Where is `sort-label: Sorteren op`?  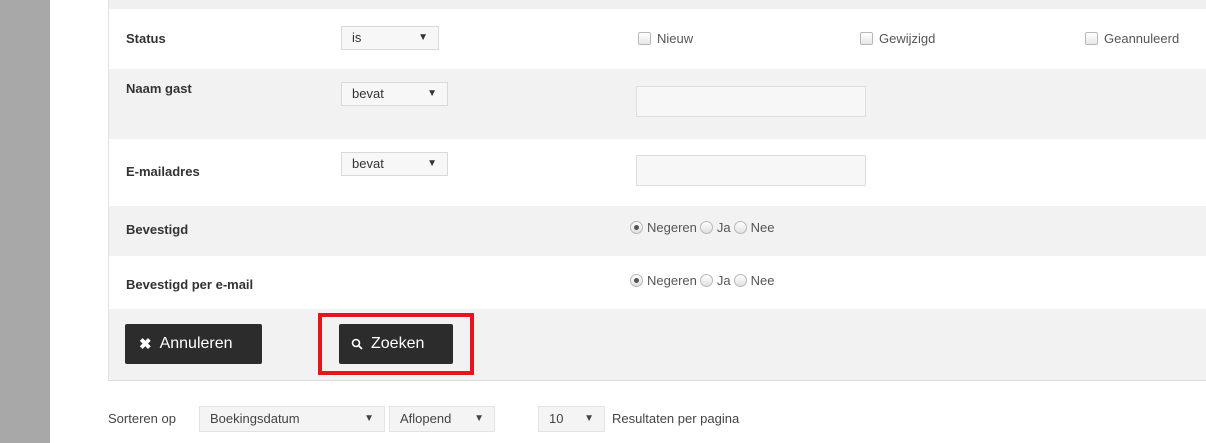 sort-label: Sorteren op is located at coordinates (142, 418).